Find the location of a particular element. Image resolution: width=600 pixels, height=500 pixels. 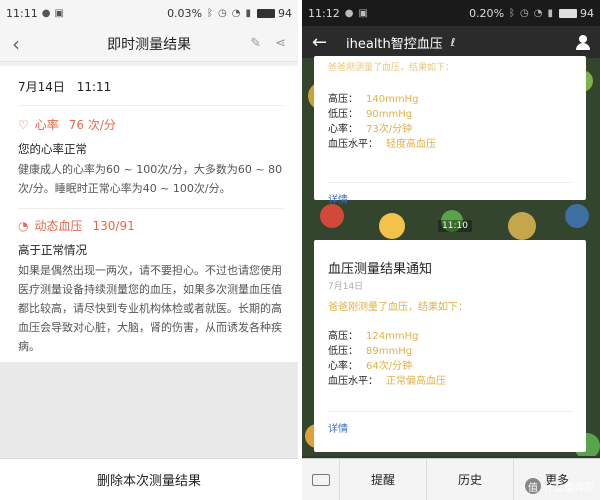

keyboard-toggle is located at coordinates (321, 479).